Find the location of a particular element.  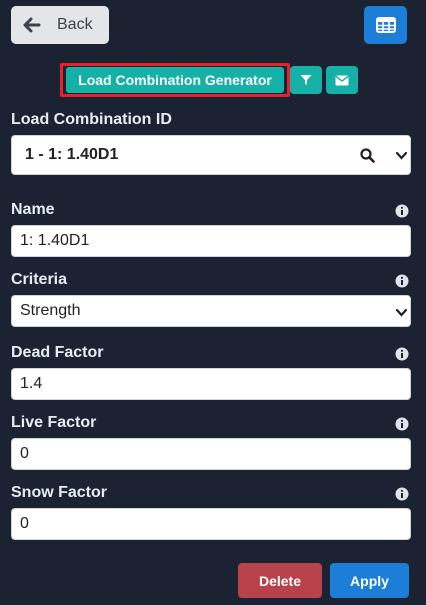

back-button: Back is located at coordinates (60, 25).